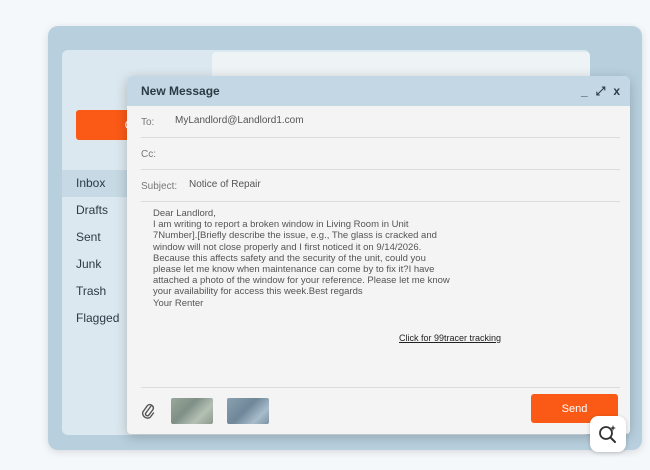 The height and width of the screenshot is (470, 650). What do you see at coordinates (95, 237) in the screenshot?
I see `sidebar-item-sent: Sent` at bounding box center [95, 237].